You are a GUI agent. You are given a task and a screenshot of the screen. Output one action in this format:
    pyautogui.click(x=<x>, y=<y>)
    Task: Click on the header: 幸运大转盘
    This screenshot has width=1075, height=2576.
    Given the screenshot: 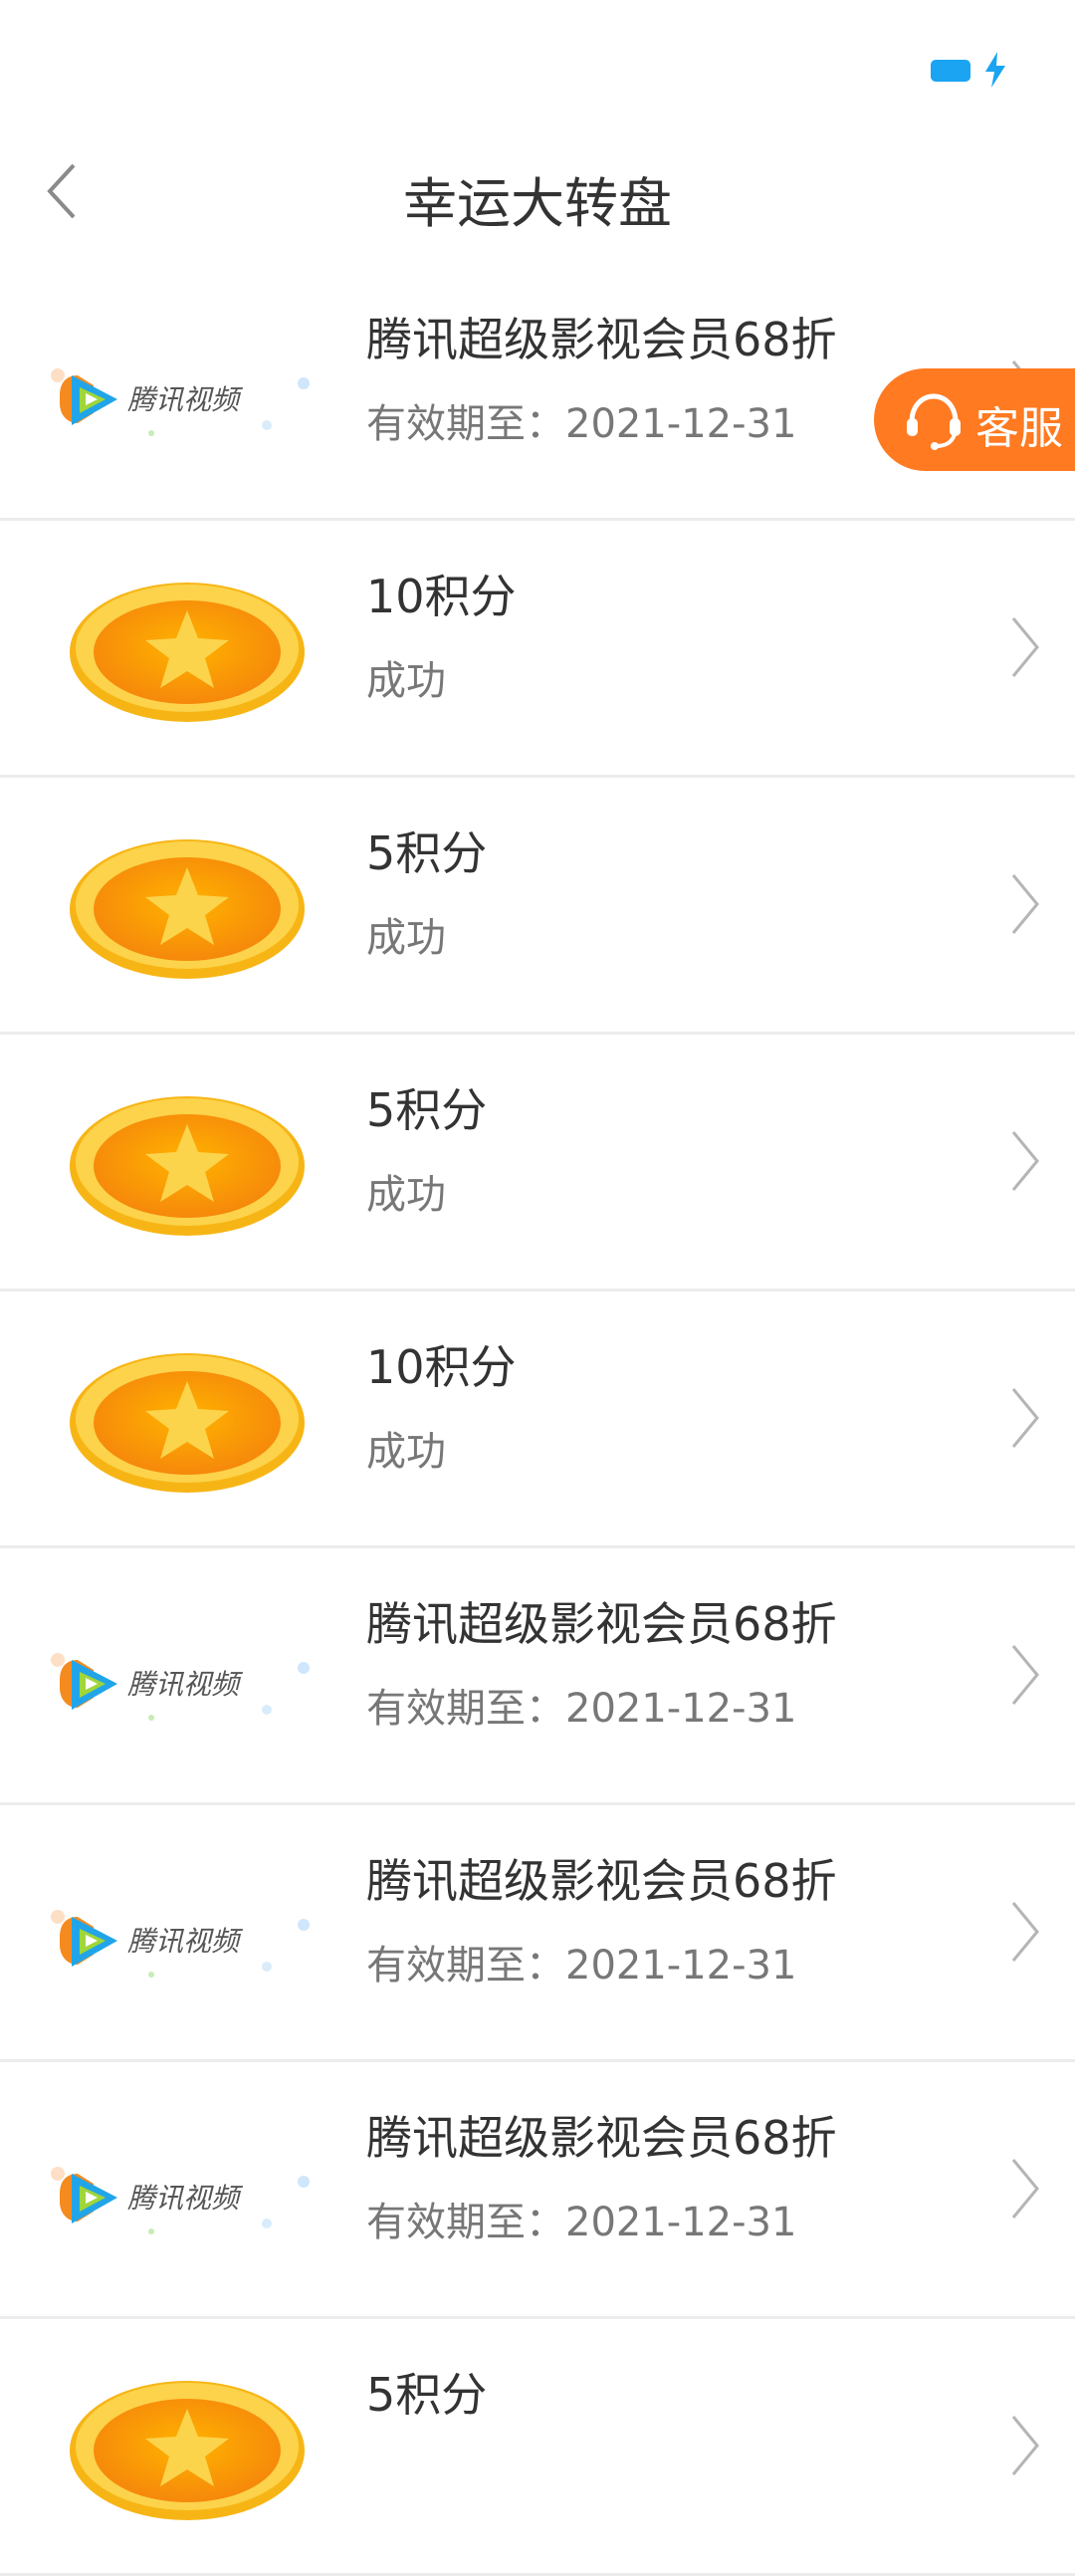 What is the action you would take?
    pyautogui.click(x=537, y=191)
    